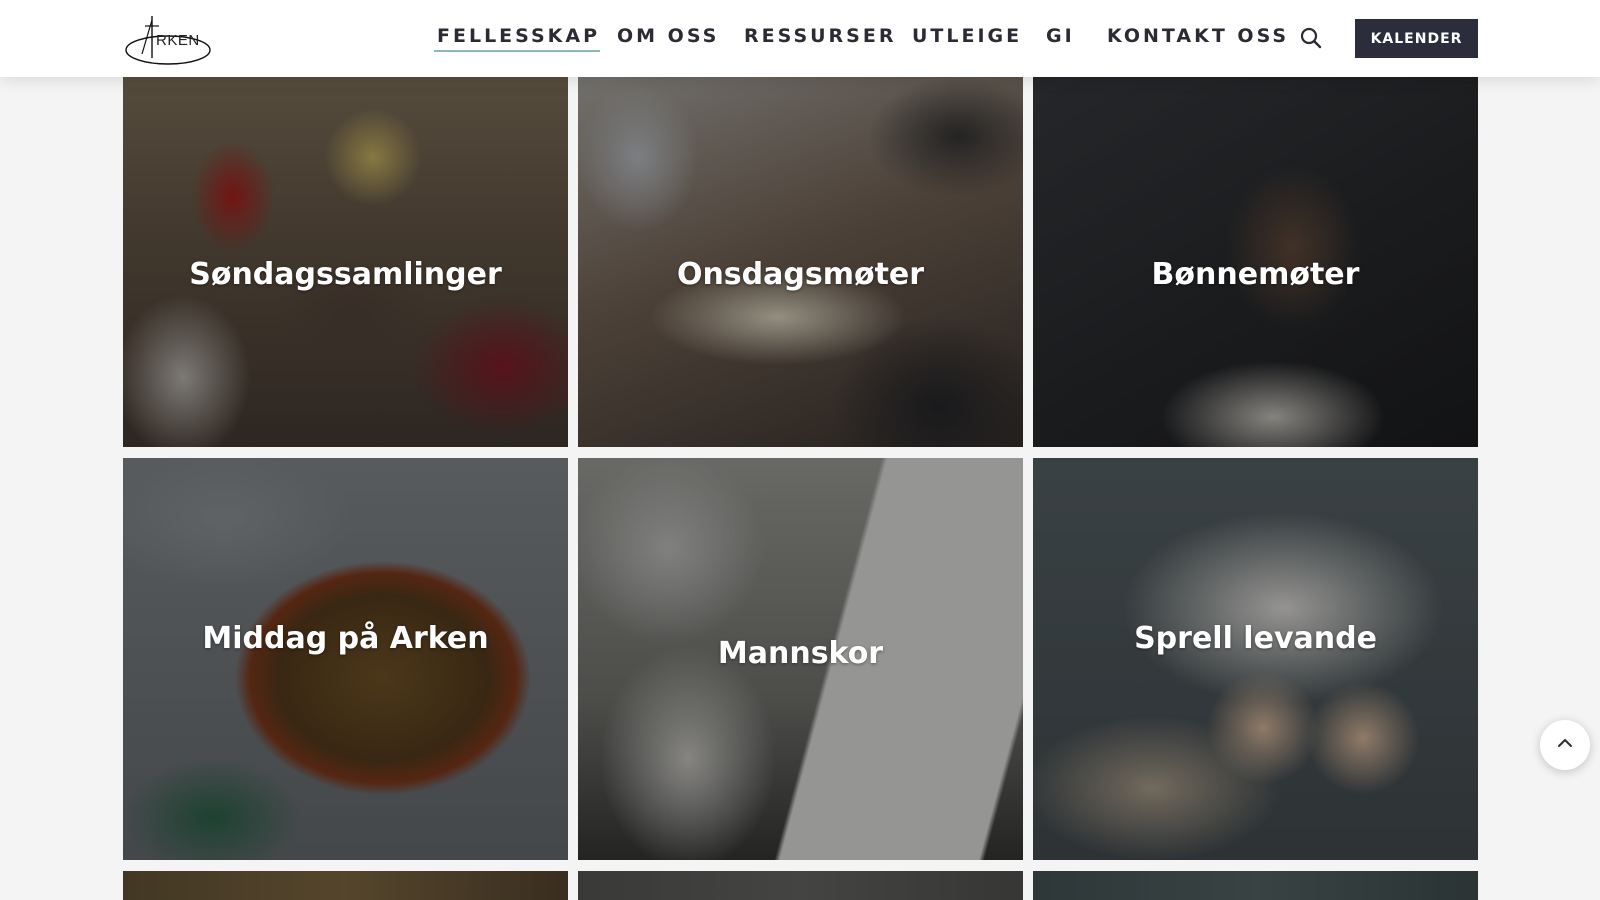 The image size is (1600, 900). Describe the element at coordinates (800, 274) in the screenshot. I see `card-title: Onsdagsmøter` at that location.